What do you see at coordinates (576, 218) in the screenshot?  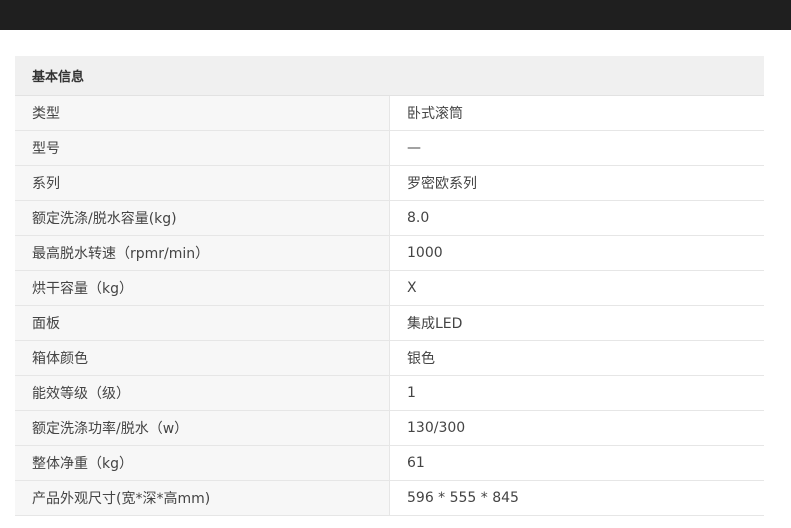 I see `spec-value: 8.0` at bounding box center [576, 218].